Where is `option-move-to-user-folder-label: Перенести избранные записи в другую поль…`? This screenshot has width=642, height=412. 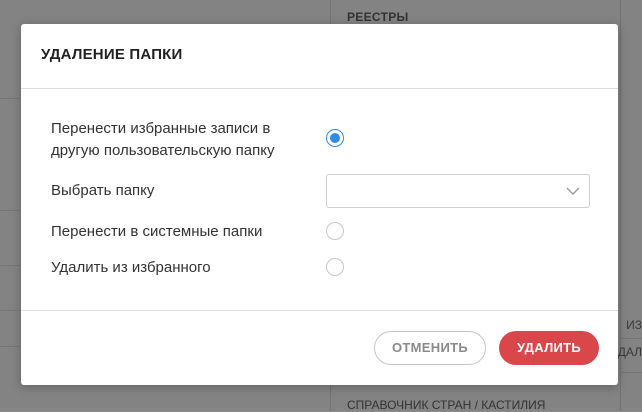 option-move-to-user-folder-label: Перенести избранные записи в другую поль… is located at coordinates (163, 139).